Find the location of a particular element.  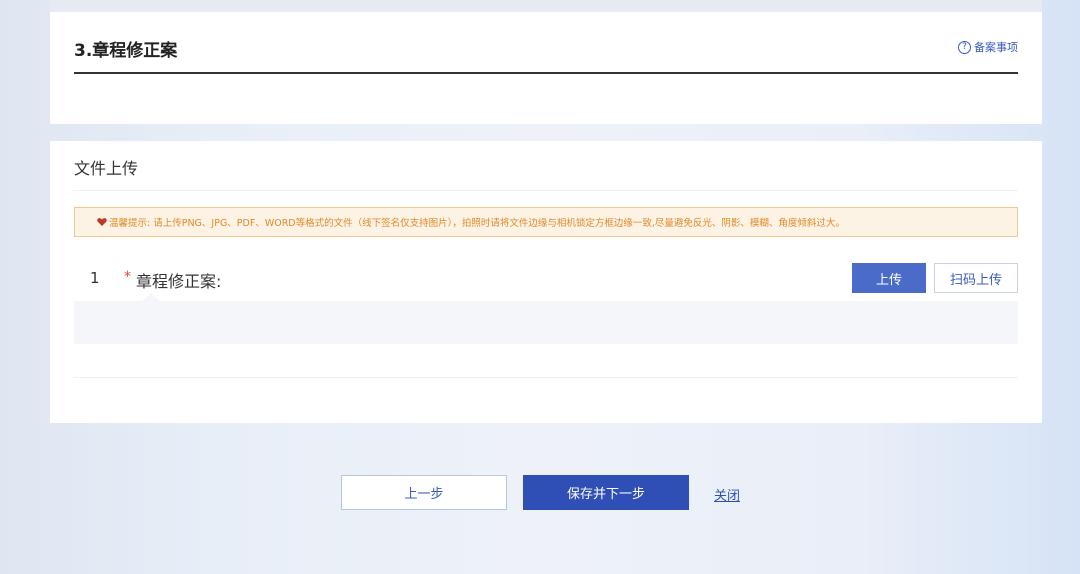

filing-items-link: ? 备案事项 is located at coordinates (988, 47).